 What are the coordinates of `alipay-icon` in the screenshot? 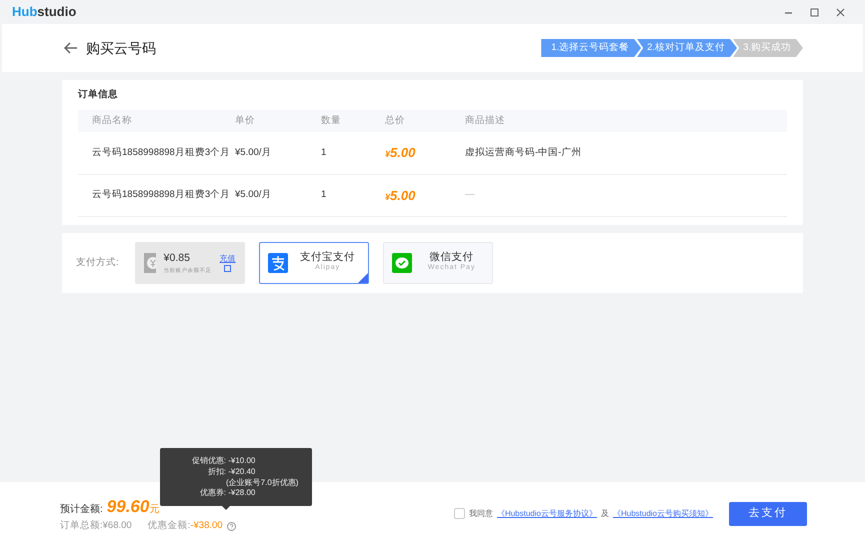 It's located at (278, 262).